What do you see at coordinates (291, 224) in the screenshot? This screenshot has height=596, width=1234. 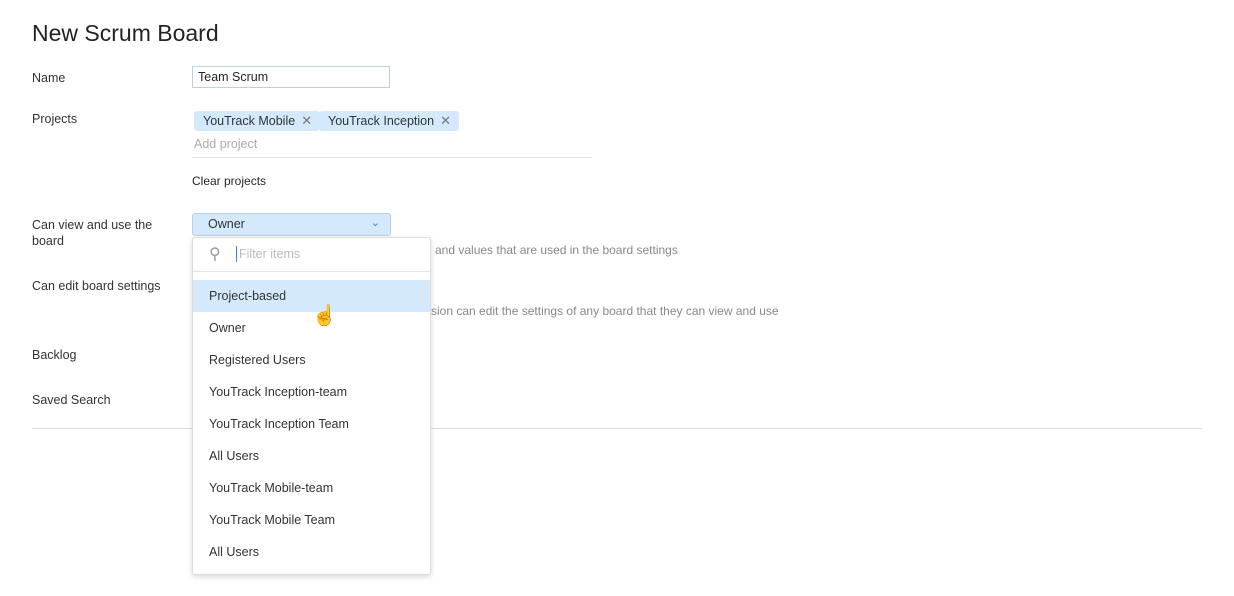 I see `view-permission-select: Owner ⌄` at bounding box center [291, 224].